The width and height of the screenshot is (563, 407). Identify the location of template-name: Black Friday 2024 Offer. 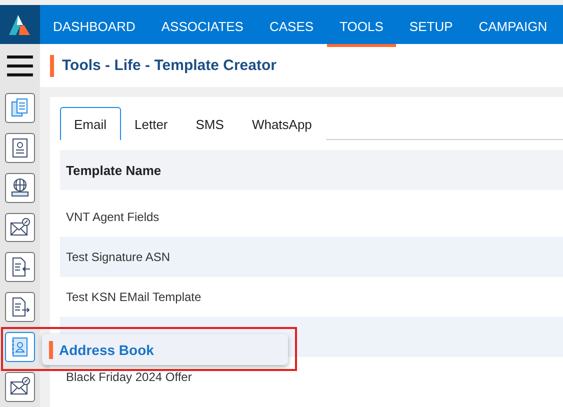
(129, 377).